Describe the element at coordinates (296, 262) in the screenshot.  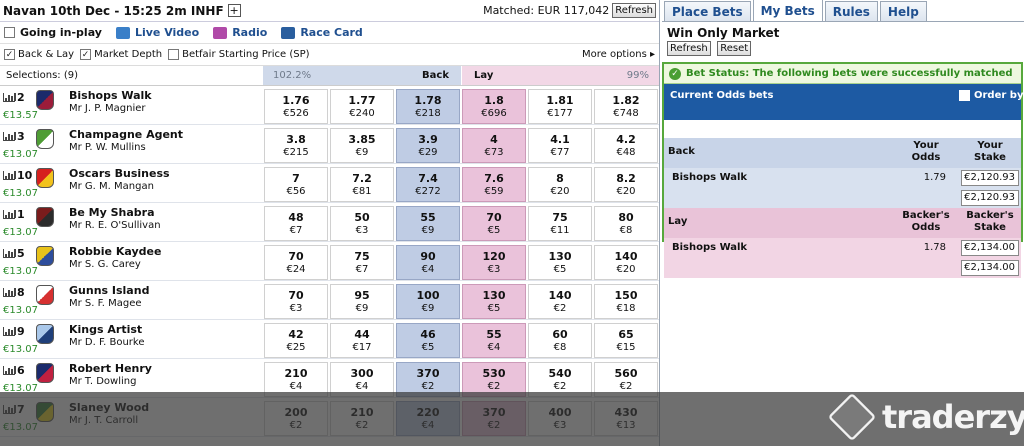
I see `back-price-cell: 70 €24` at that location.